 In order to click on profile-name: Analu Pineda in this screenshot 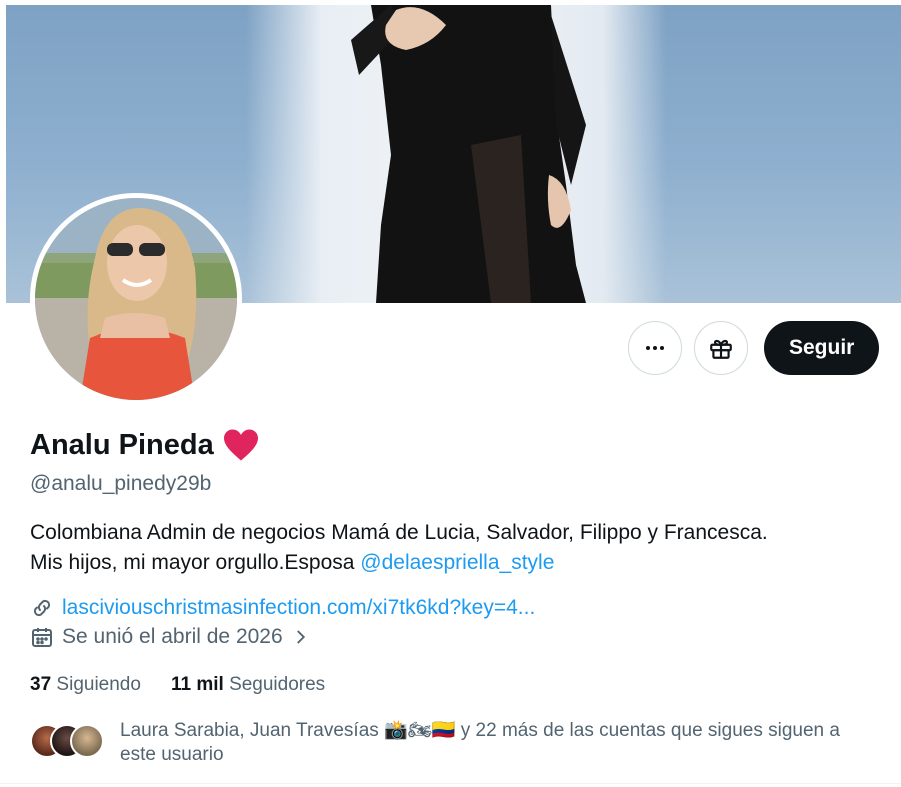, I will do `click(122, 444)`.